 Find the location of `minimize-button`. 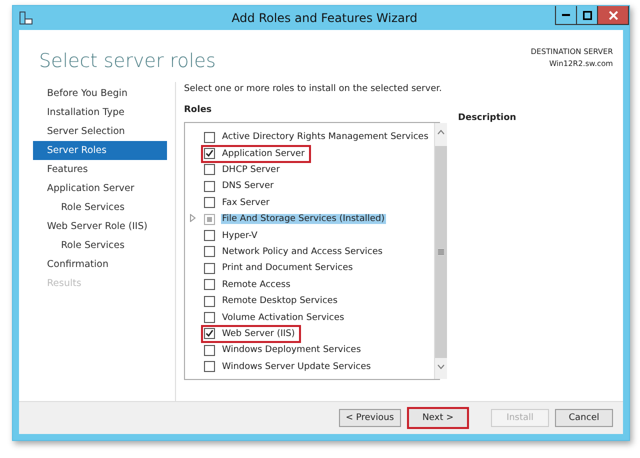

minimize-button is located at coordinates (566, 15).